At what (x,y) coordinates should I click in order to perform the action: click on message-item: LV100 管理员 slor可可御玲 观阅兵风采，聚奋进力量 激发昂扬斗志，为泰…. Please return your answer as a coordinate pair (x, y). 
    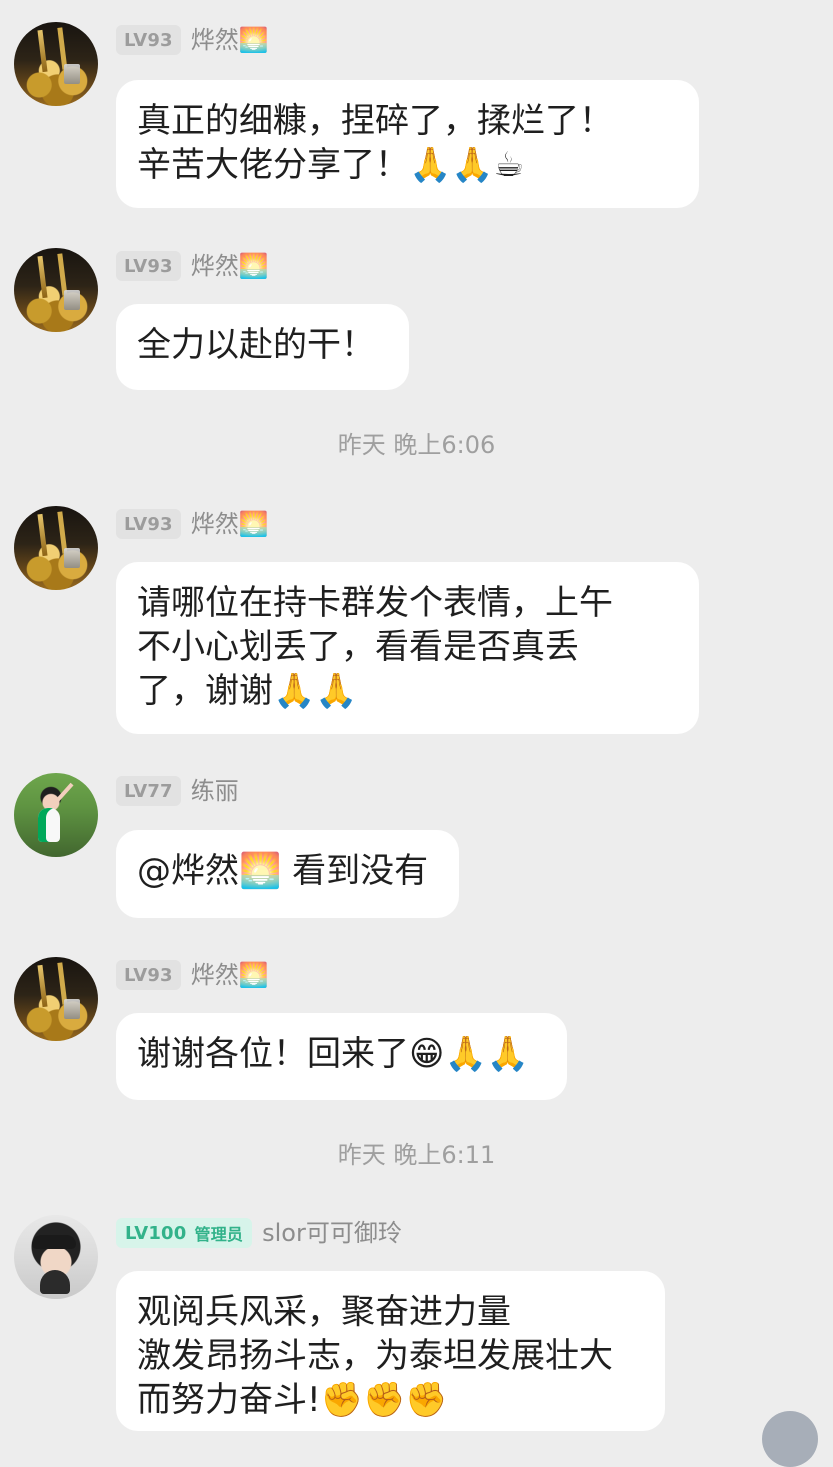
    Looking at the image, I should click on (416, 1323).